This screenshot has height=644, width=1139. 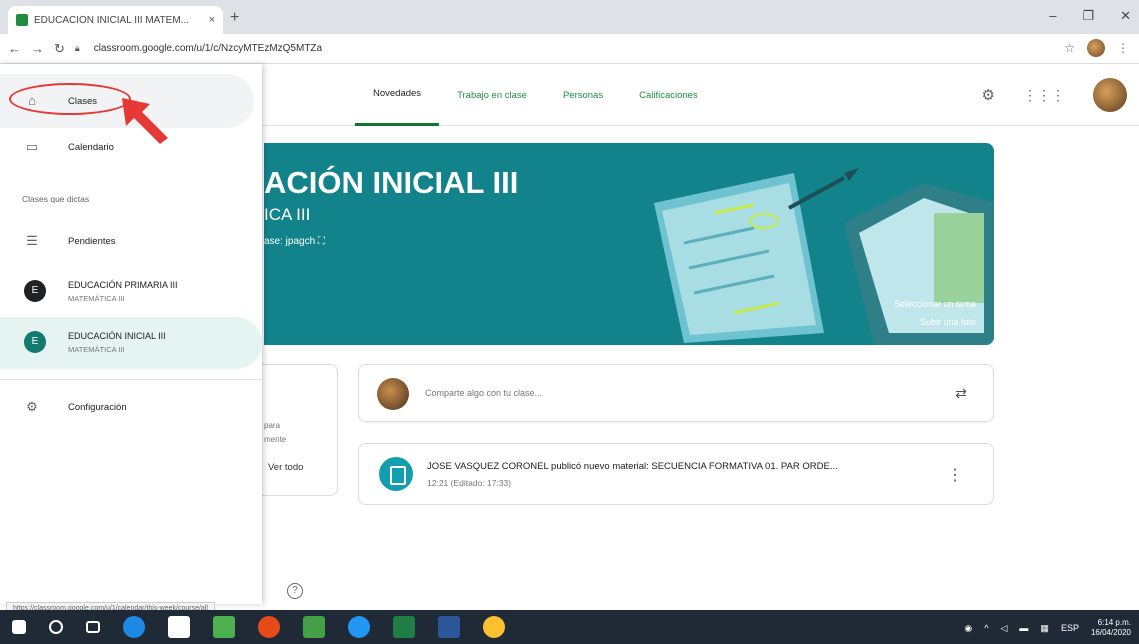 What do you see at coordinates (91, 147) in the screenshot?
I see `drawer-item-label: Calendario` at bounding box center [91, 147].